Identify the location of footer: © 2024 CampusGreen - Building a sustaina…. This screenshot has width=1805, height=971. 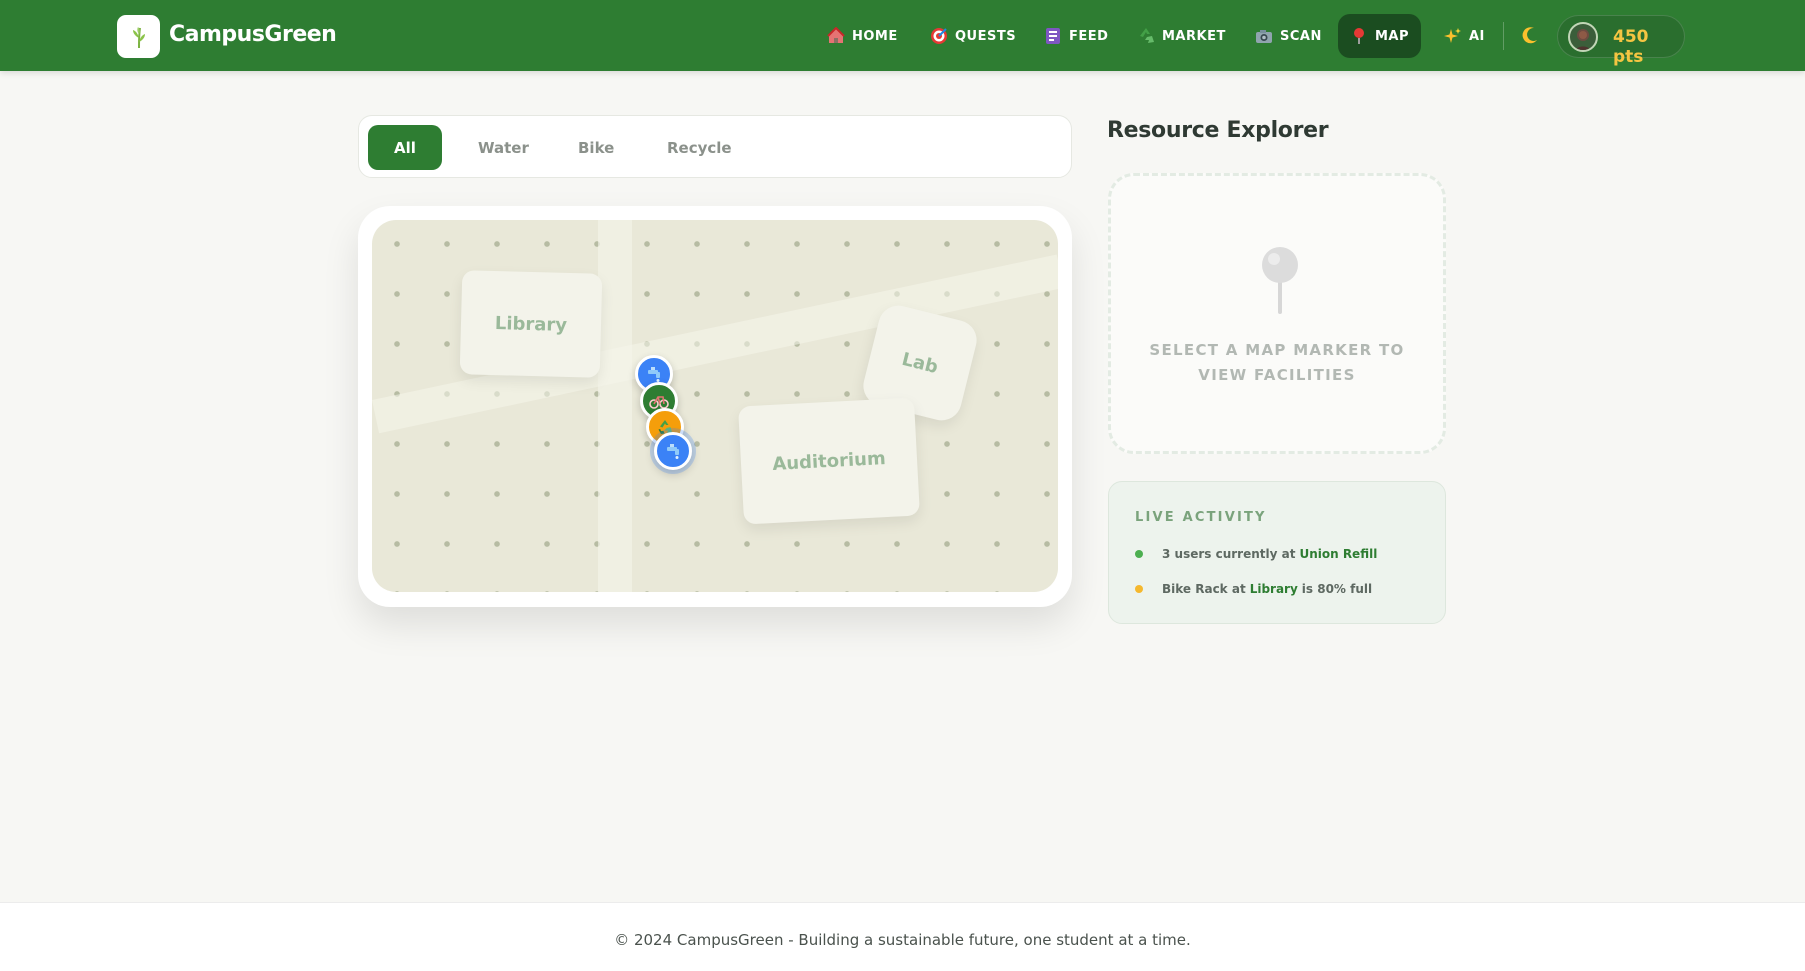
(902, 936).